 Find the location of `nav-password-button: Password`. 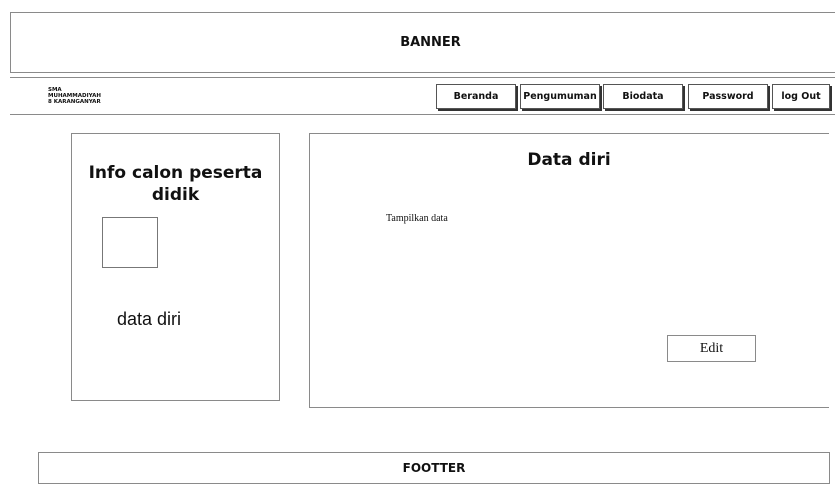

nav-password-button: Password is located at coordinates (728, 96).